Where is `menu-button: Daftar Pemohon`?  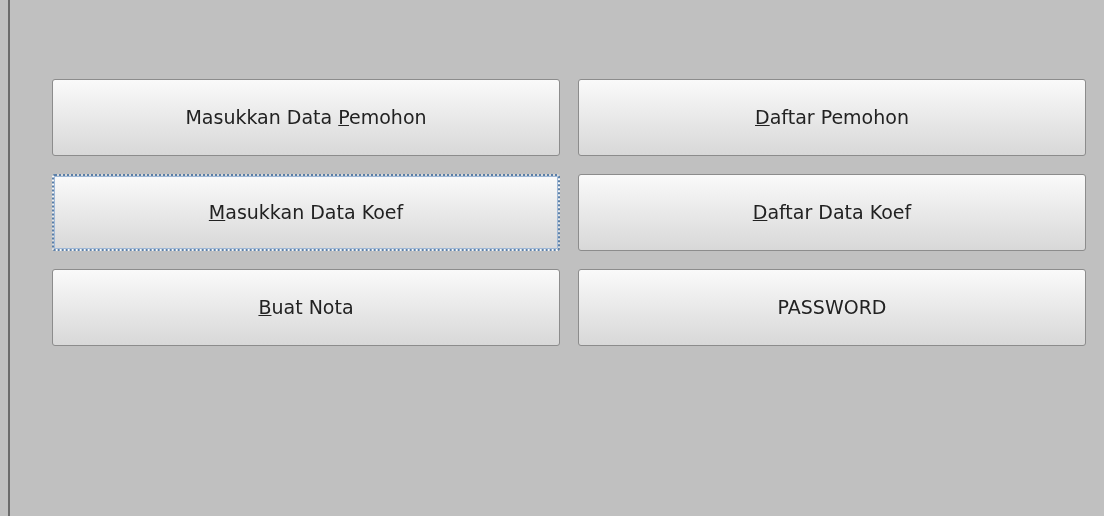
menu-button: Daftar Pemohon is located at coordinates (832, 117).